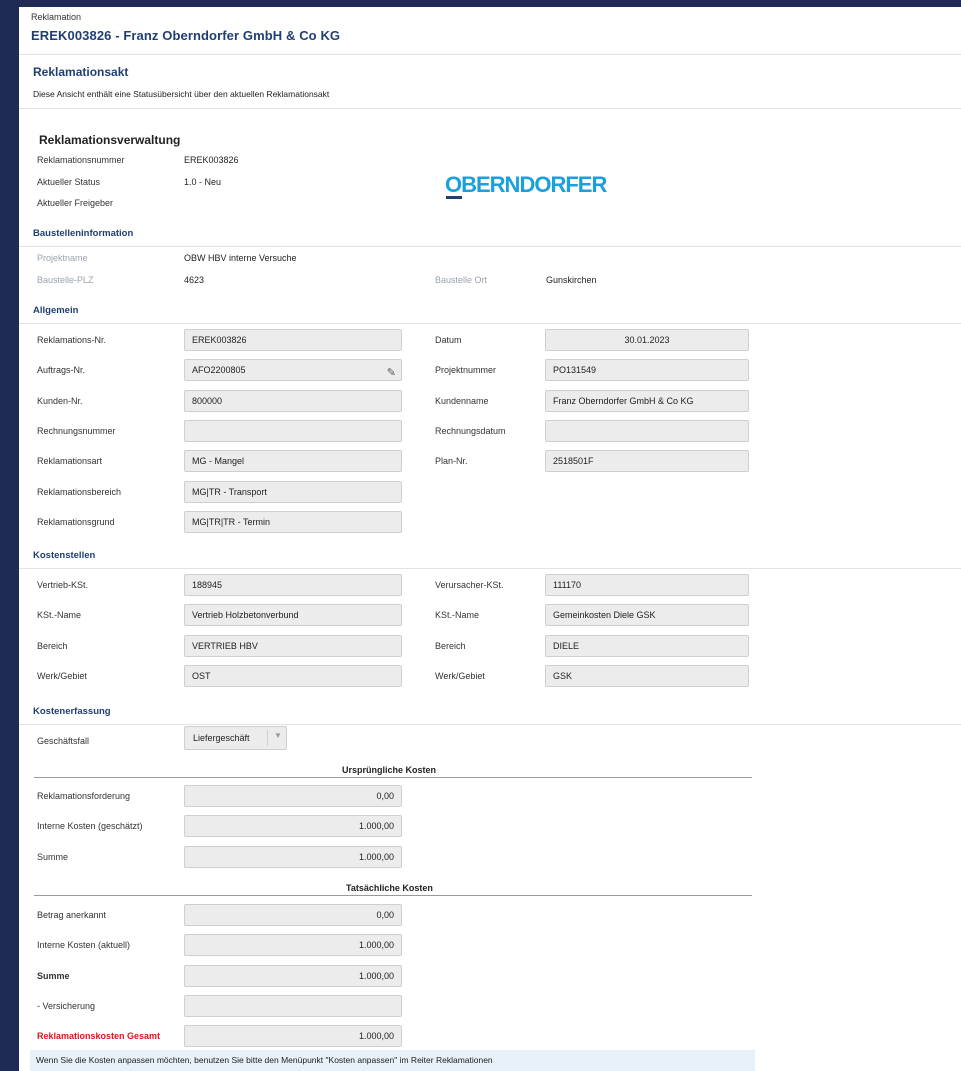 This screenshot has height=1071, width=961. I want to click on insurance-field, so click(293, 1006).